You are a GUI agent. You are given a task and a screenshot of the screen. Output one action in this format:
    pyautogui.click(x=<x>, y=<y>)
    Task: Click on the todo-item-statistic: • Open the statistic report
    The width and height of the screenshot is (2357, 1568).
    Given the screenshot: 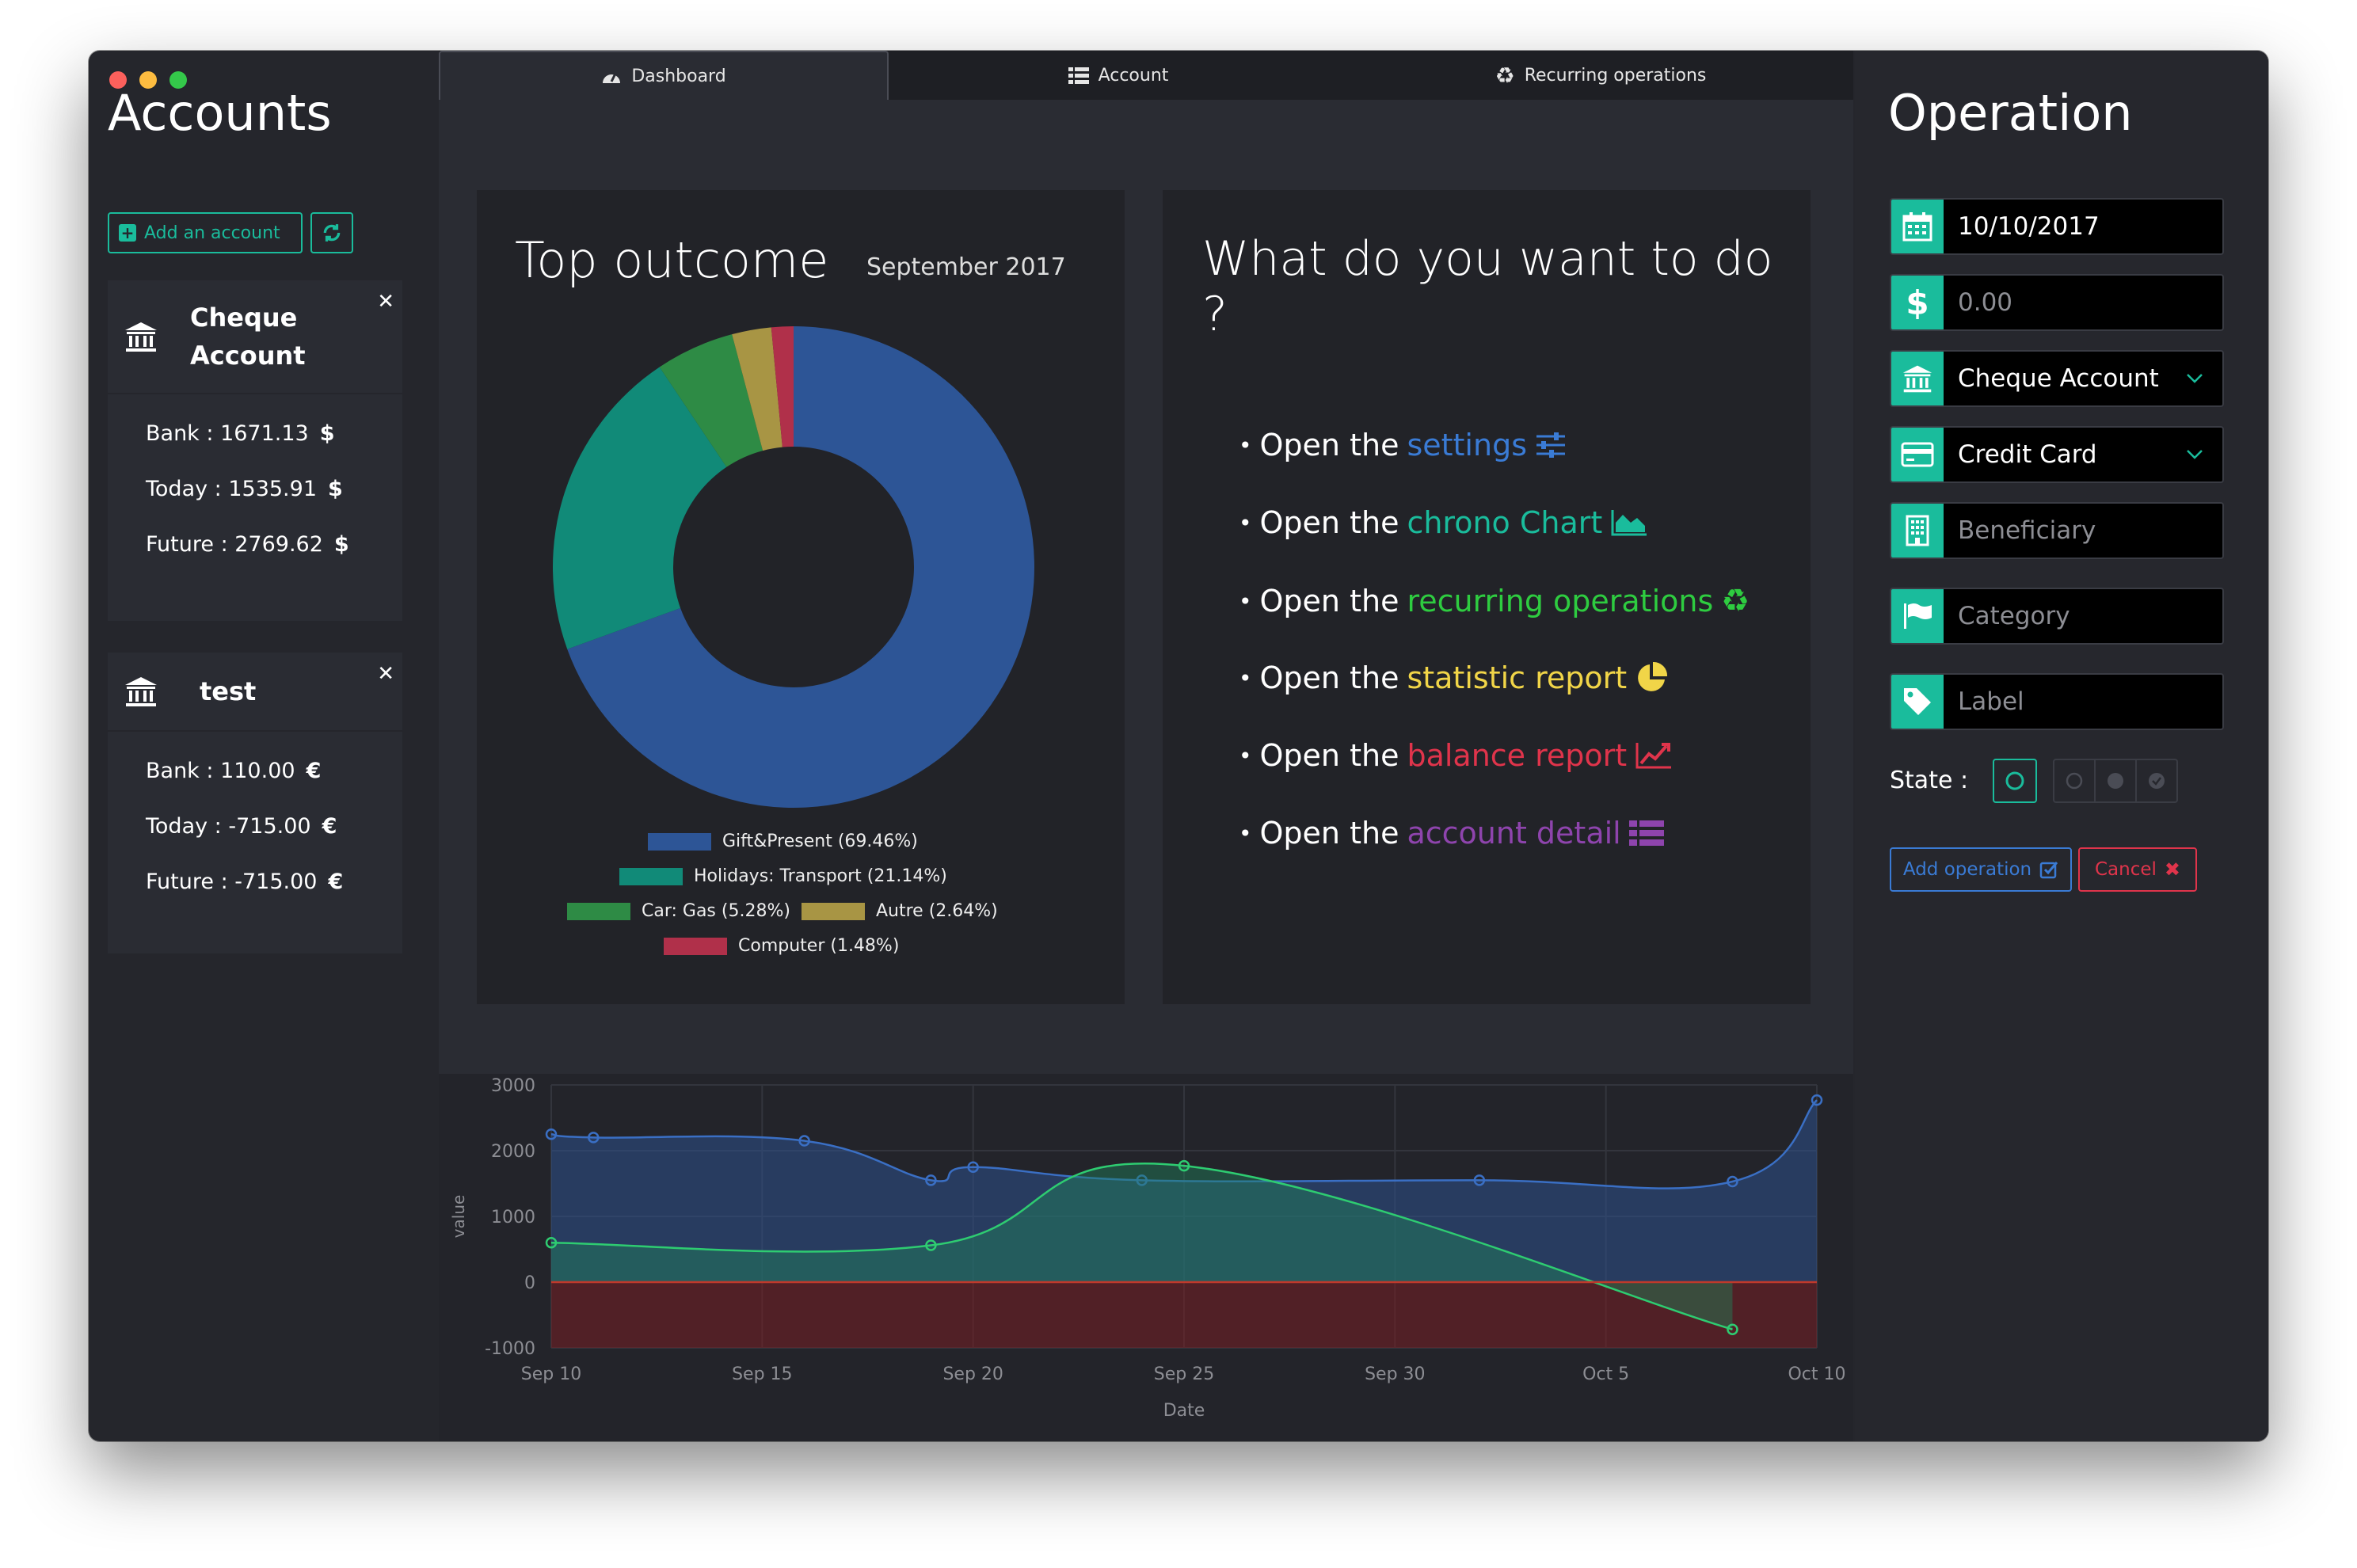 What is the action you would take?
    pyautogui.click(x=1453, y=677)
    